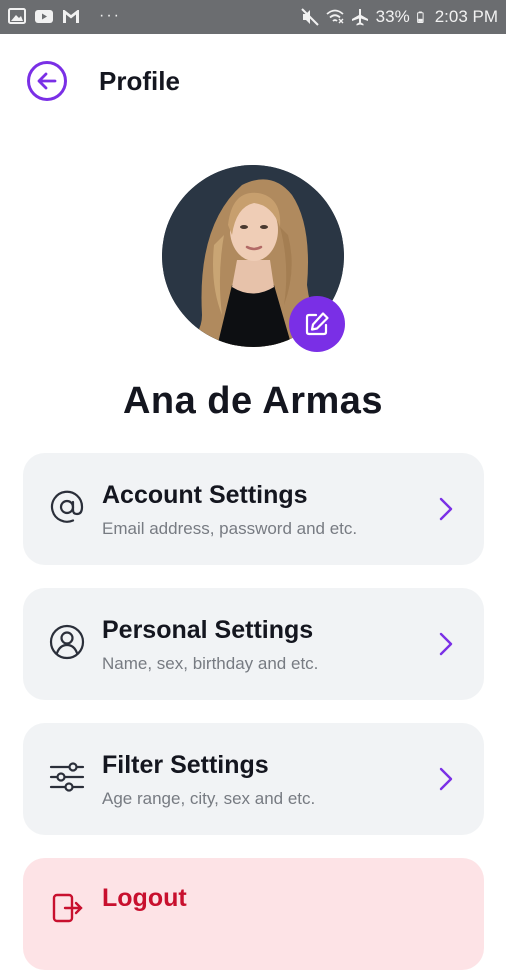 The image size is (506, 970). I want to click on logout-icon, so click(67, 908).